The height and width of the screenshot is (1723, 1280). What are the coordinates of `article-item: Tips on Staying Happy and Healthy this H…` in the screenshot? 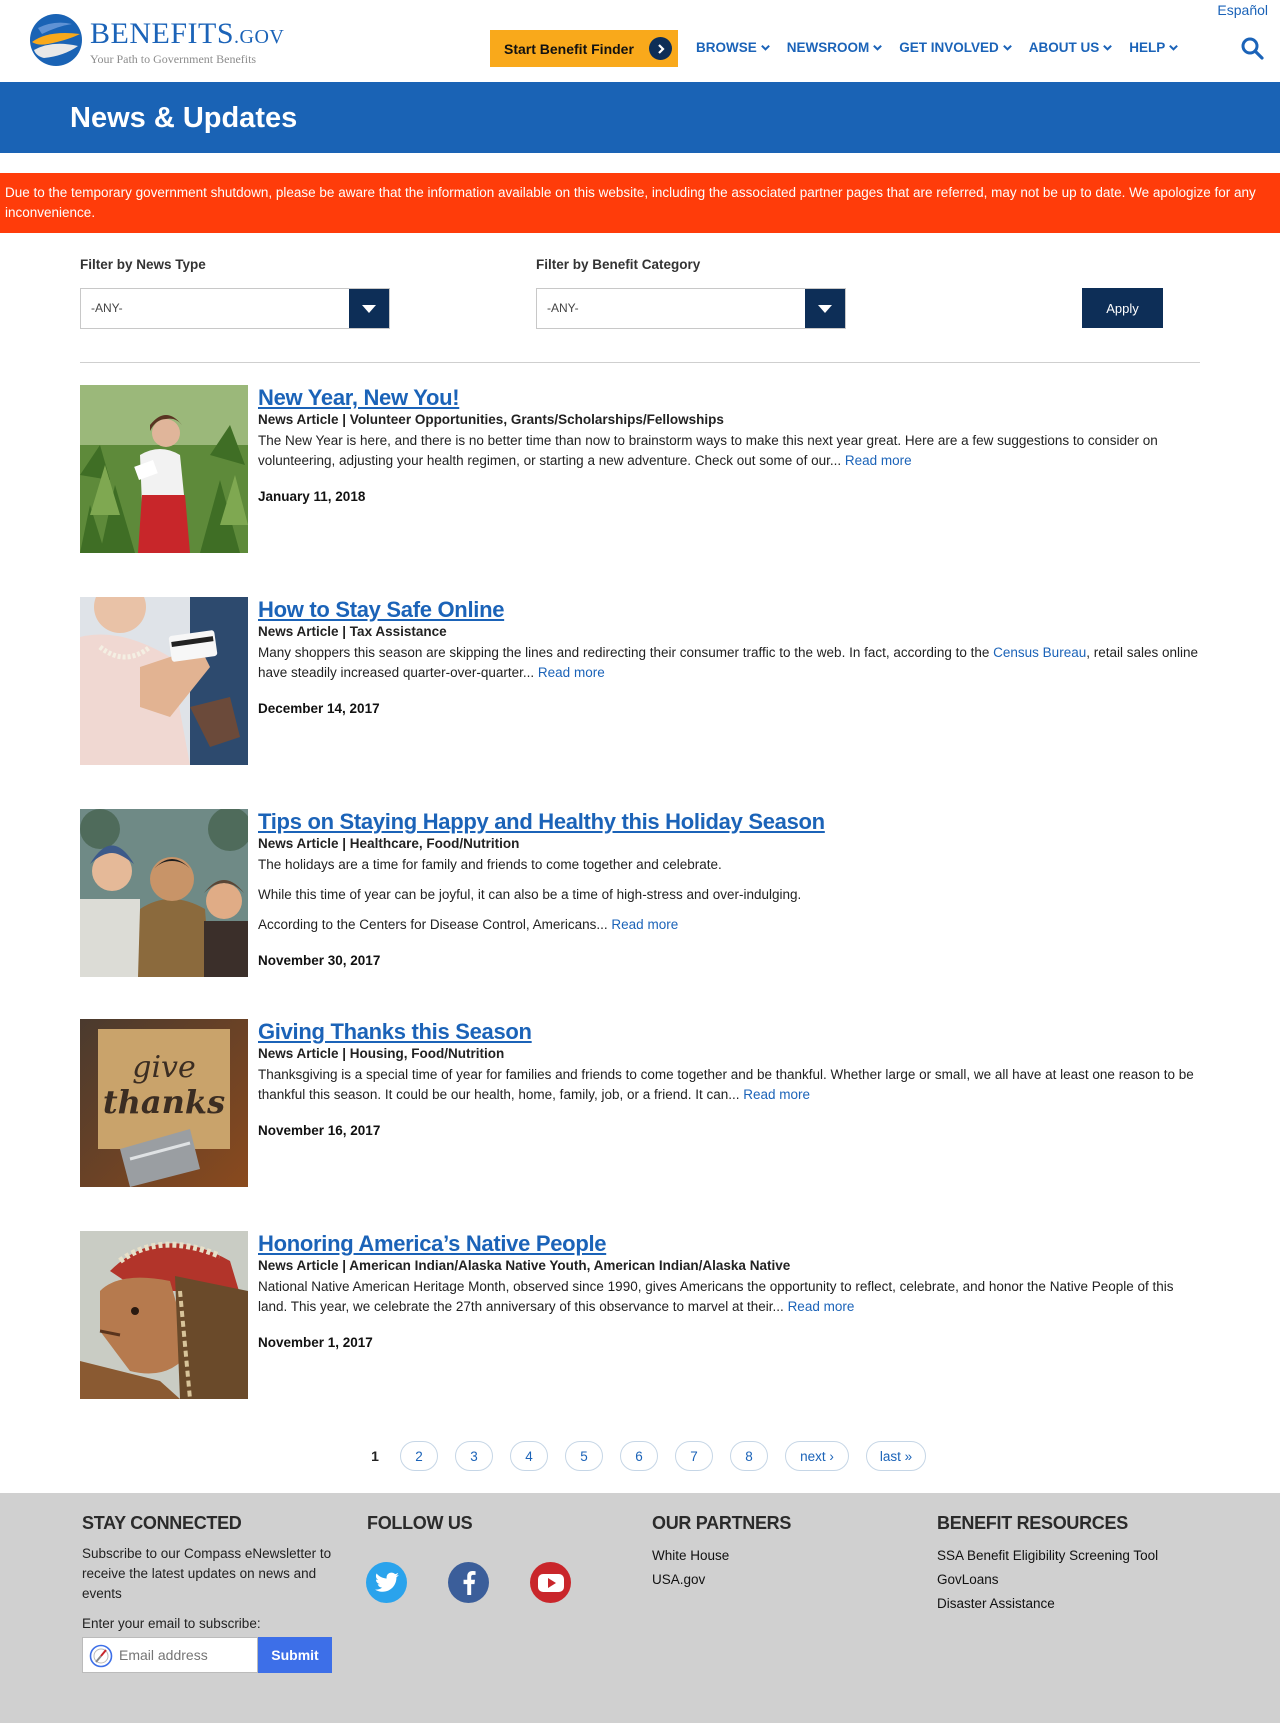 It's located at (640, 893).